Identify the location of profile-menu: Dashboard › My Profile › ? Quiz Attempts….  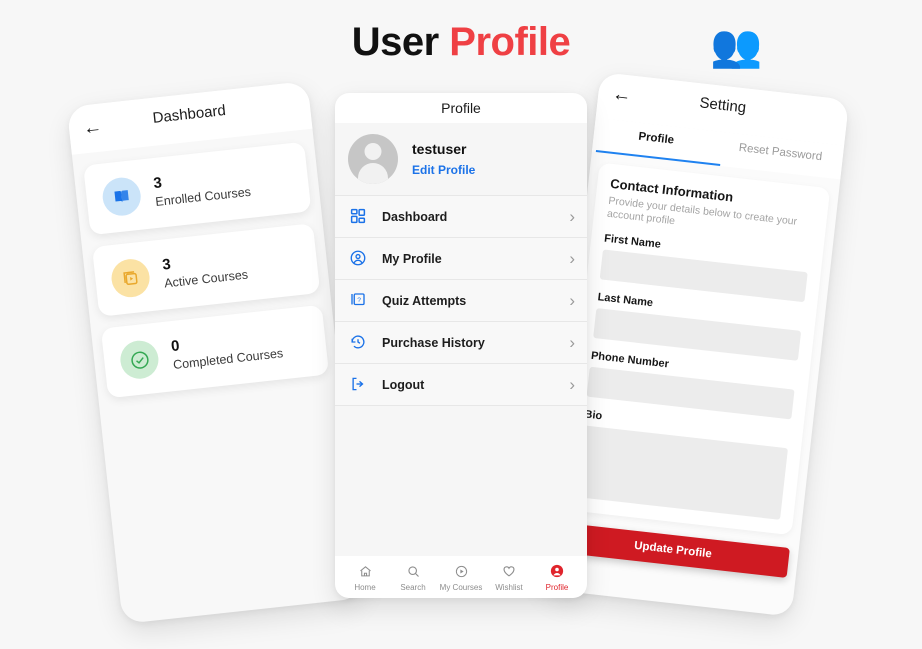
(461, 300).